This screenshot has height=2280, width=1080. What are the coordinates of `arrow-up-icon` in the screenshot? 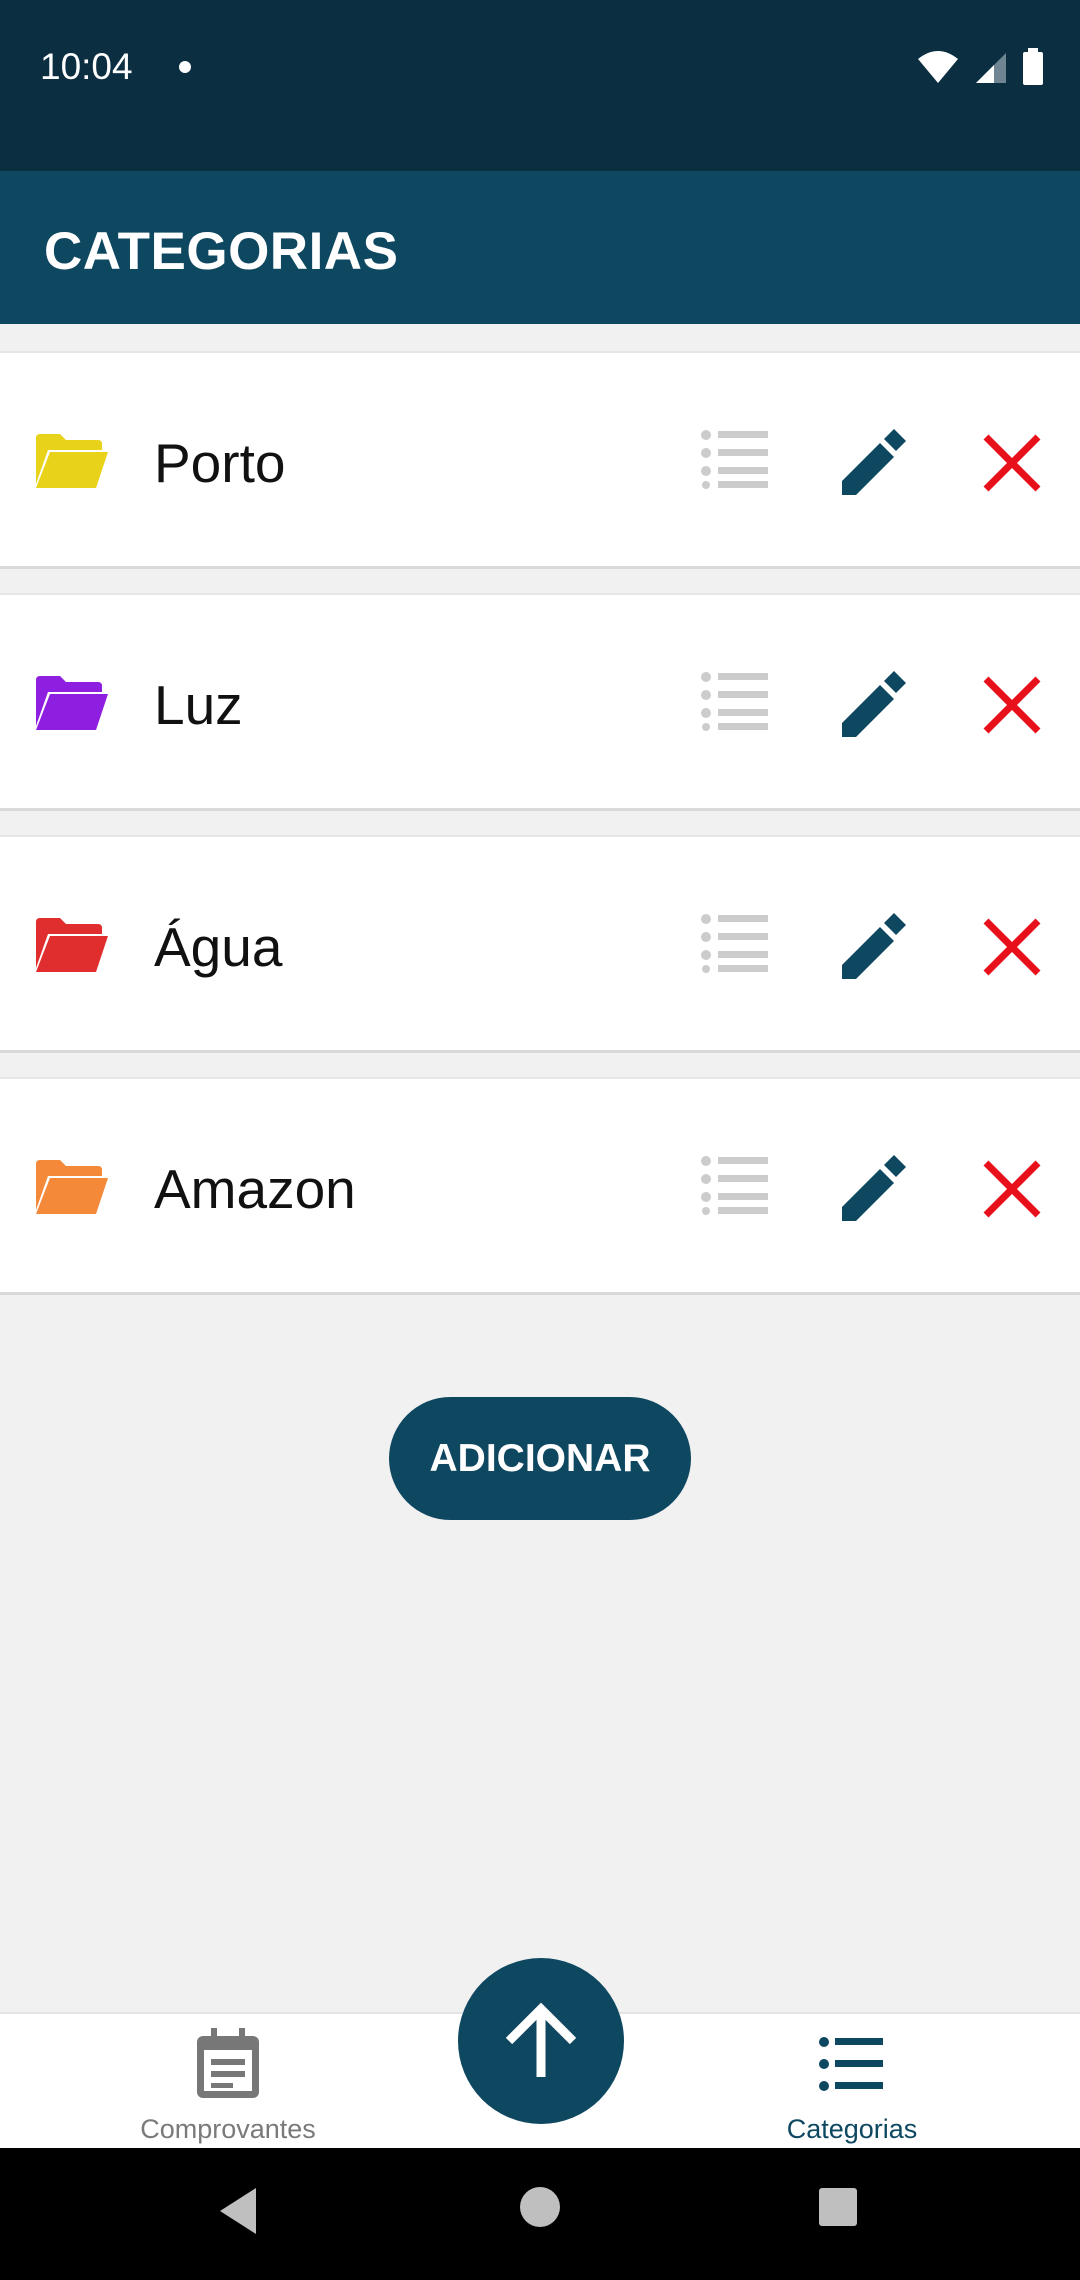 It's located at (541, 2039).